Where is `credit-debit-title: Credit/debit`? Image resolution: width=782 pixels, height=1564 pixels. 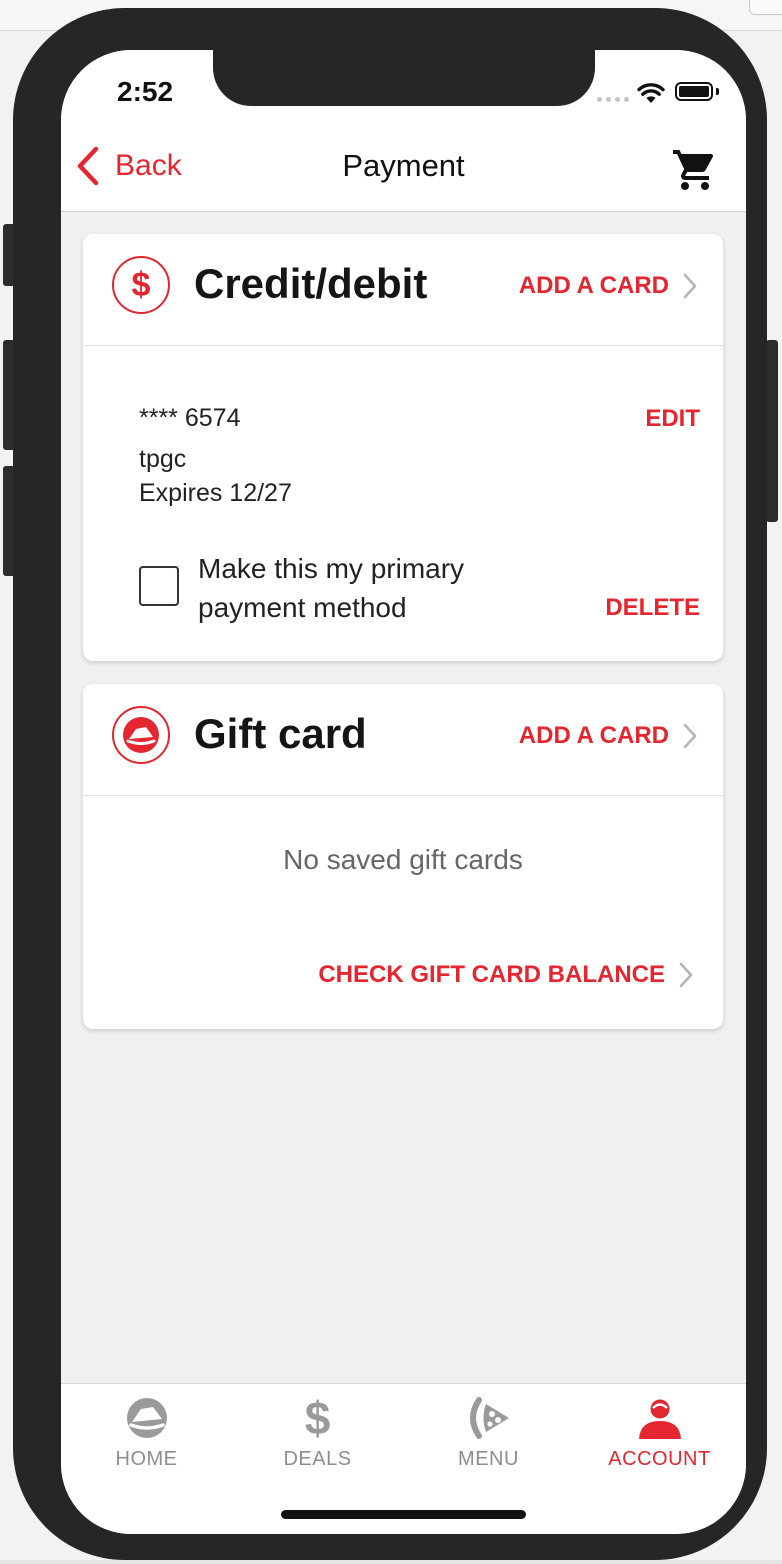 credit-debit-title: Credit/debit is located at coordinates (311, 283).